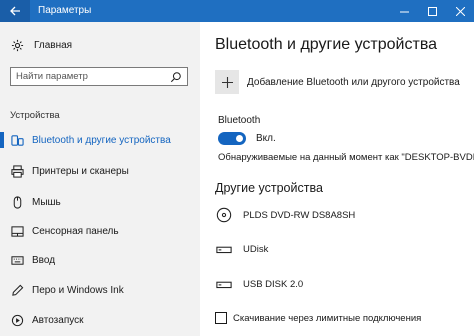 Image resolution: width=474 pixels, height=336 pixels. What do you see at coordinates (99, 76) in the screenshot?
I see `search-input: Найти параметр` at bounding box center [99, 76].